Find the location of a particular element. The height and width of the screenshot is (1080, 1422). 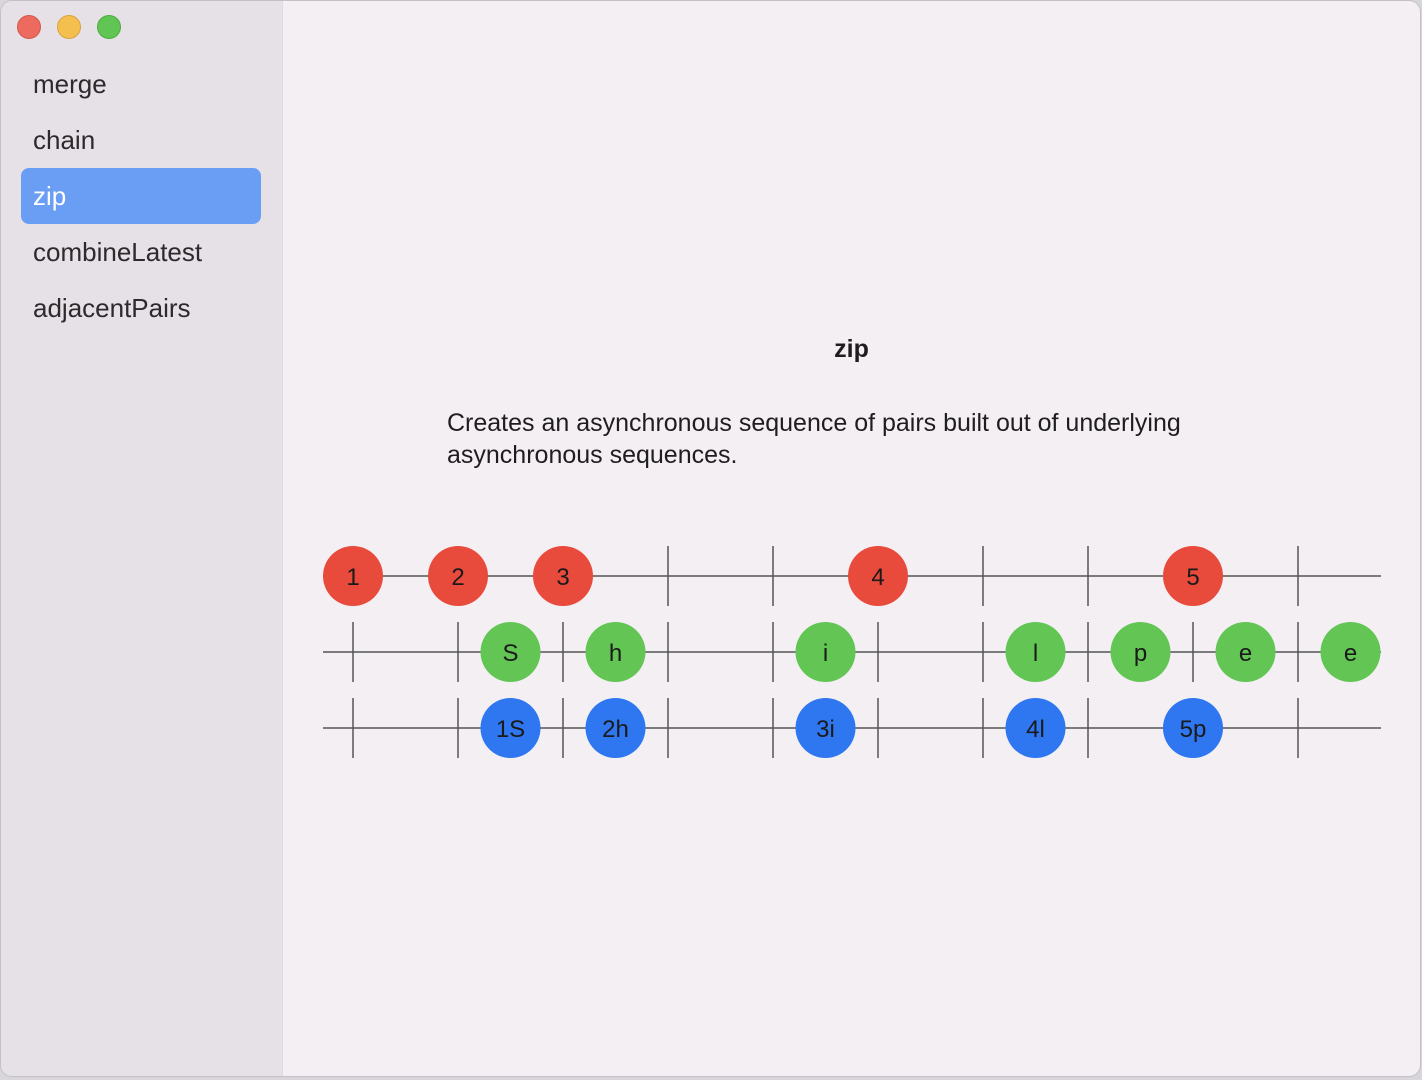

marble-label: 1S is located at coordinates (510, 729).